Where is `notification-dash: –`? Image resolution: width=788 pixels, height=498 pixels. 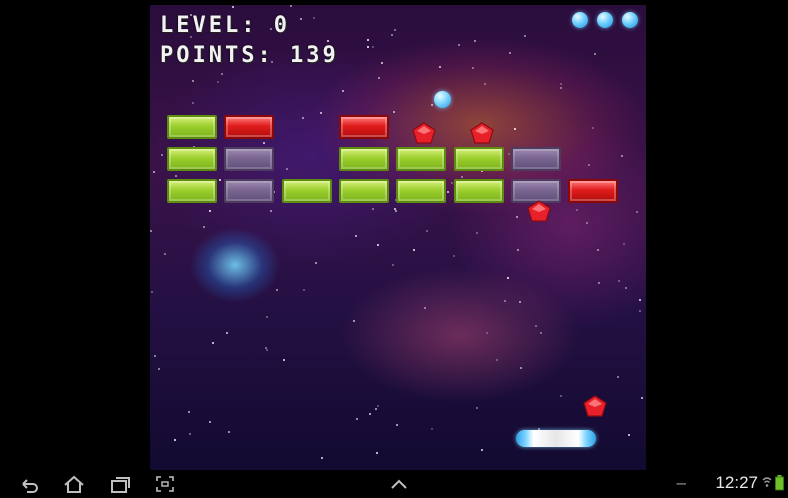 notification-dash: – is located at coordinates (681, 482).